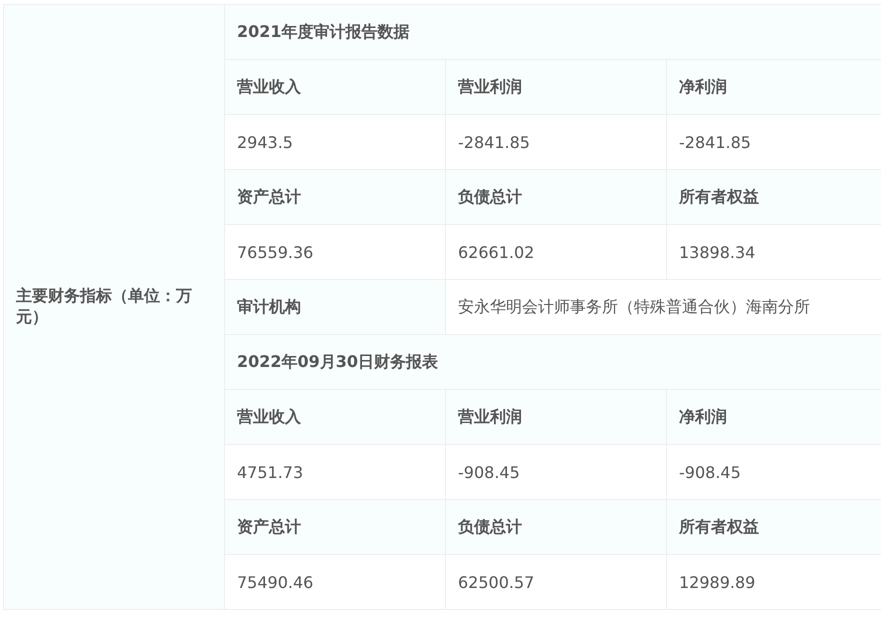 The image size is (881, 624). I want to click on field-label: 审计机构, so click(335, 307).